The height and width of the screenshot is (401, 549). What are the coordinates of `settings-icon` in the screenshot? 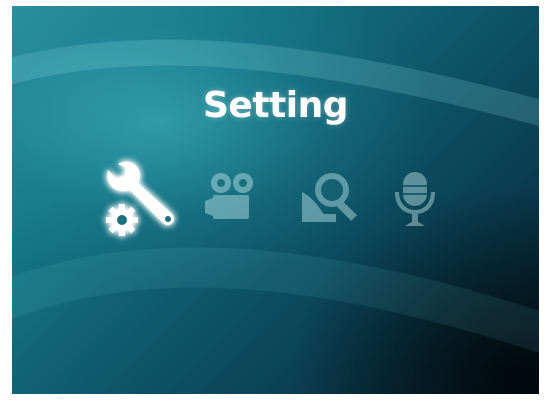 It's located at (140, 198).